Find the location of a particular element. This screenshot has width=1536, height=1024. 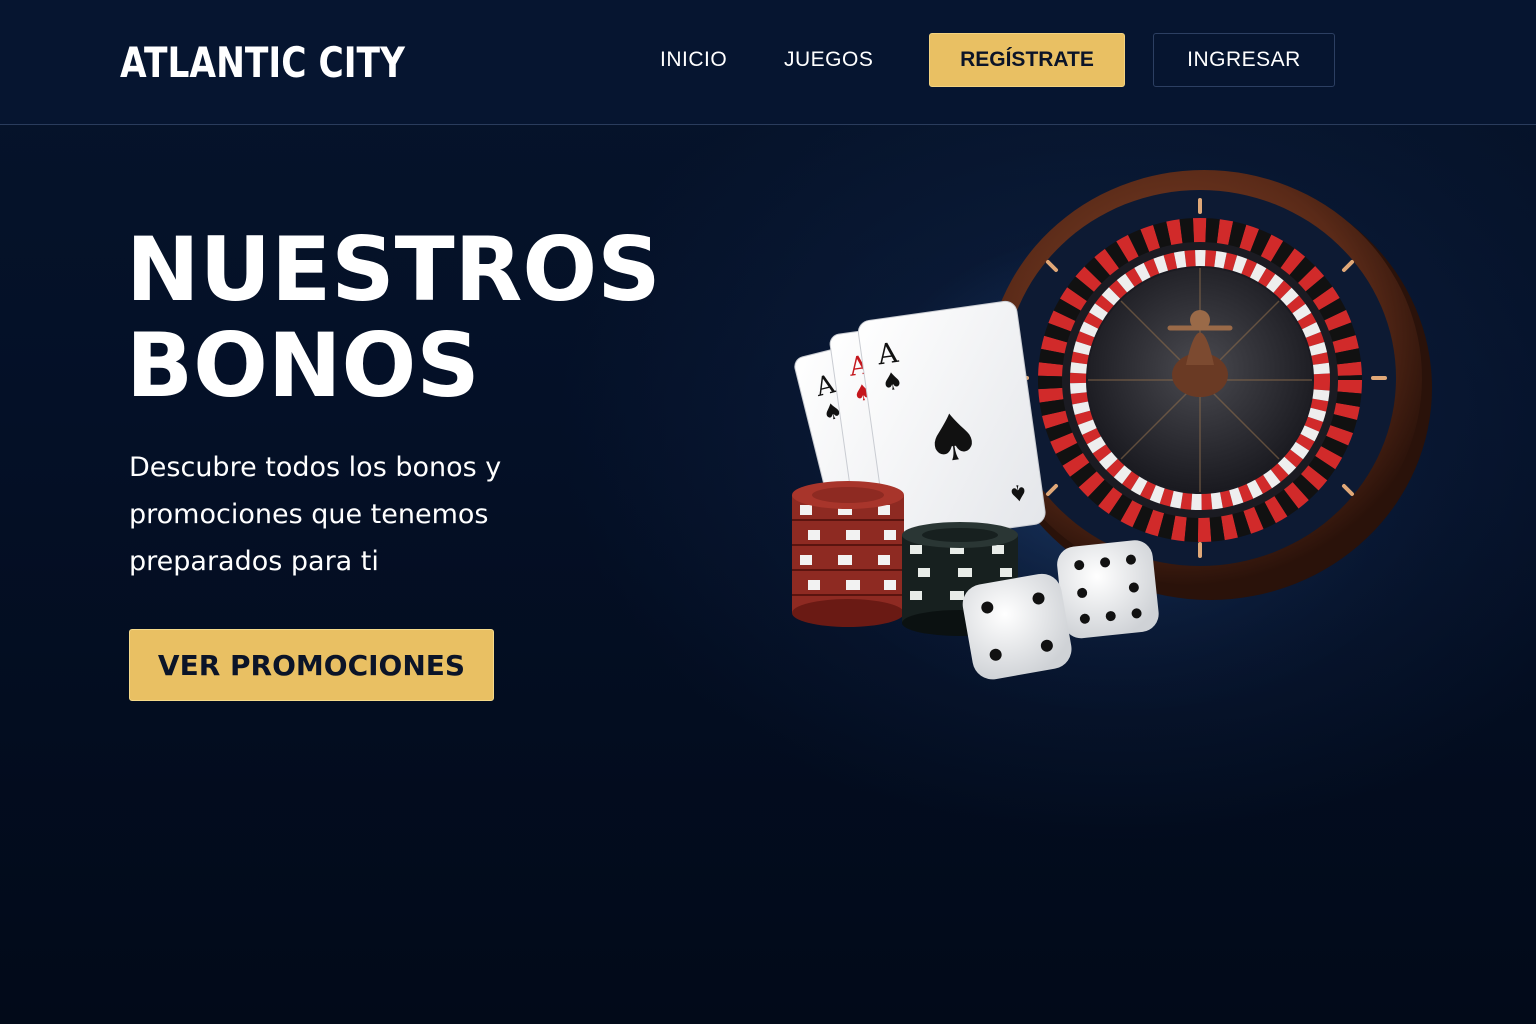

red-chip-stack is located at coordinates (848, 554).